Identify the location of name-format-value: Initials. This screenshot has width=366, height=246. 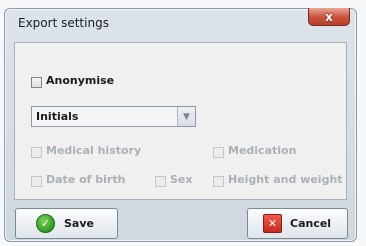
(57, 116).